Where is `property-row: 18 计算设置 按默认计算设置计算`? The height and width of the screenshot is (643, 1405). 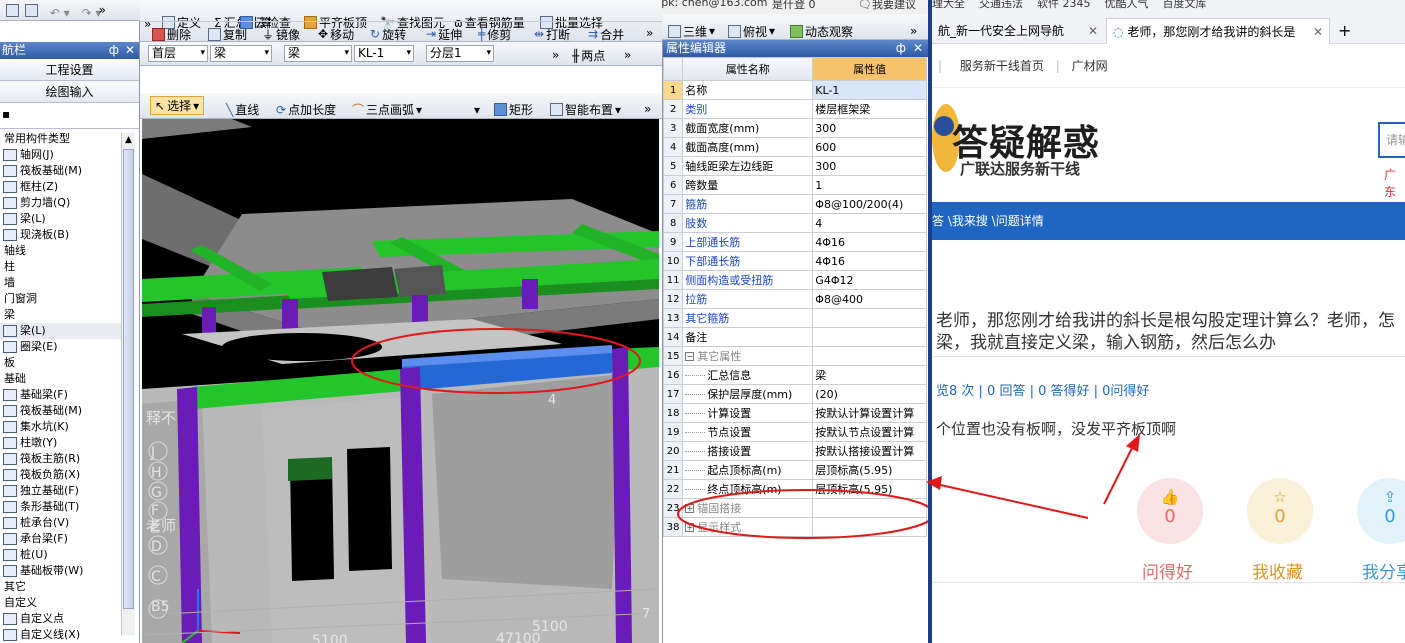 property-row: 18 计算设置 按默认计算设置计算 is located at coordinates (794, 413).